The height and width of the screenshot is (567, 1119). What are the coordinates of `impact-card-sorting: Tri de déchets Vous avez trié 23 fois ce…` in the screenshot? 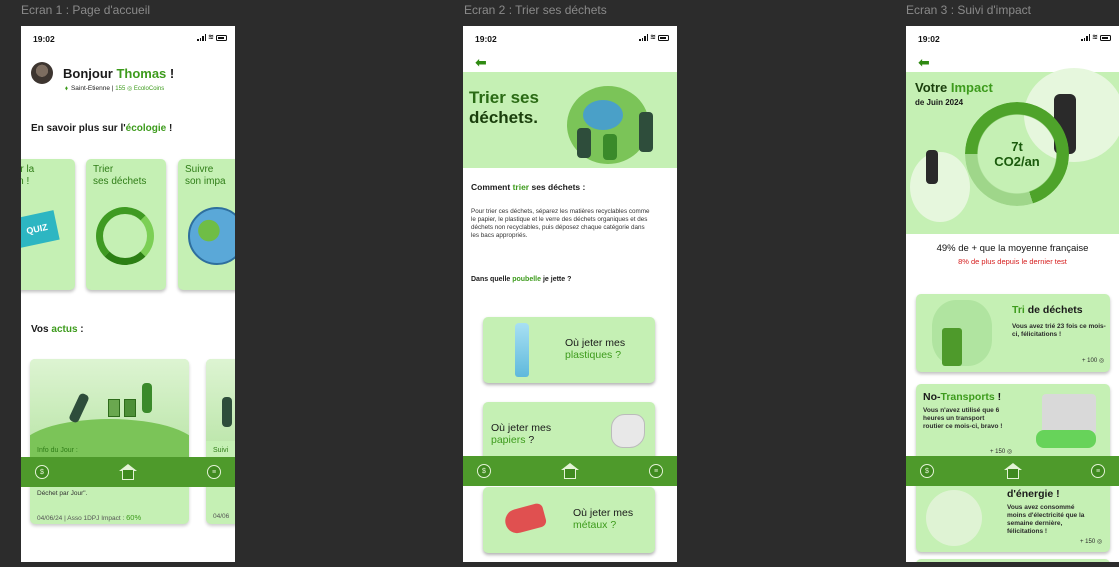 It's located at (1013, 333).